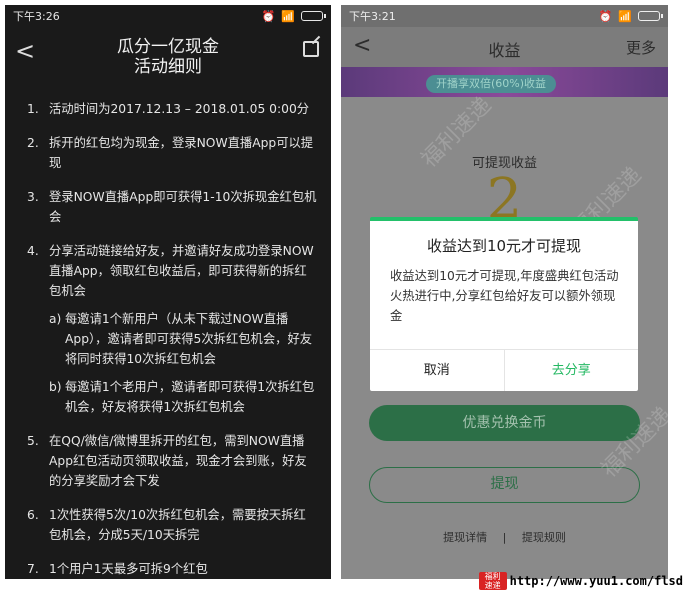  Describe the element at coordinates (504, 537) in the screenshot. I see `footer-links: 提现详情 | 提现规则` at that location.